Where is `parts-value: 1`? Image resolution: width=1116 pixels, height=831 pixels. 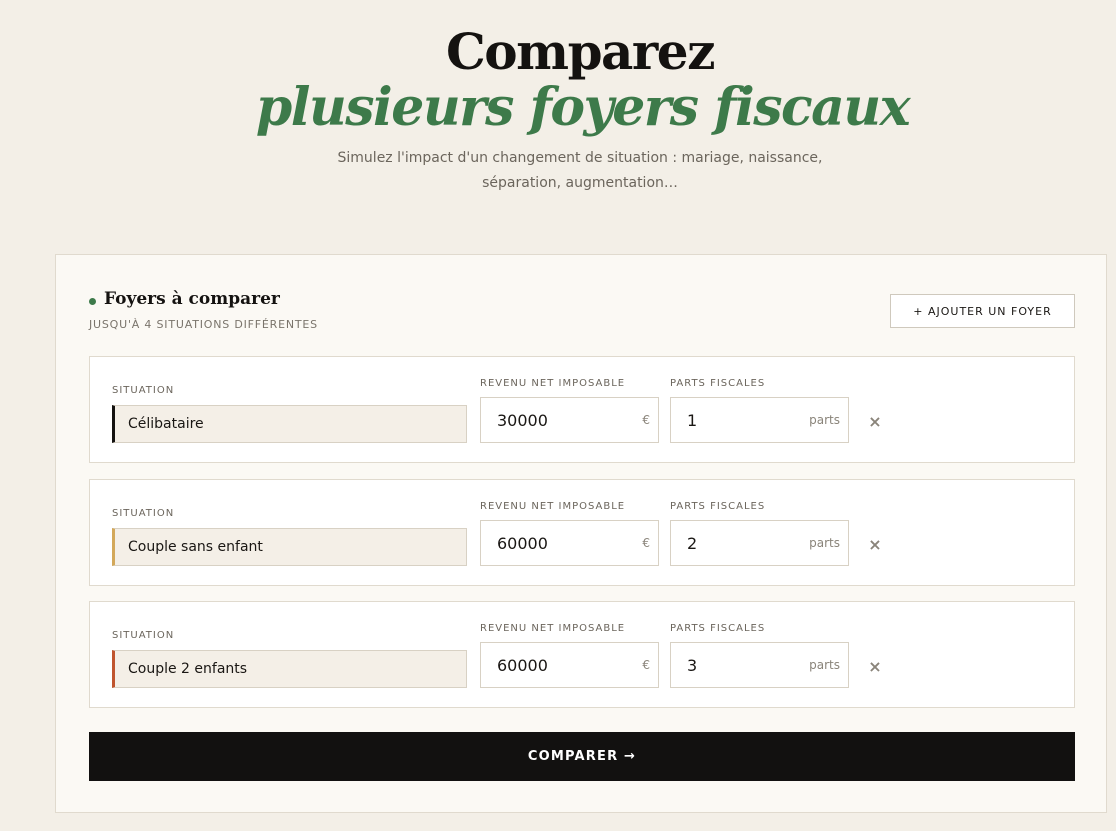
parts-value: 1 is located at coordinates (692, 420).